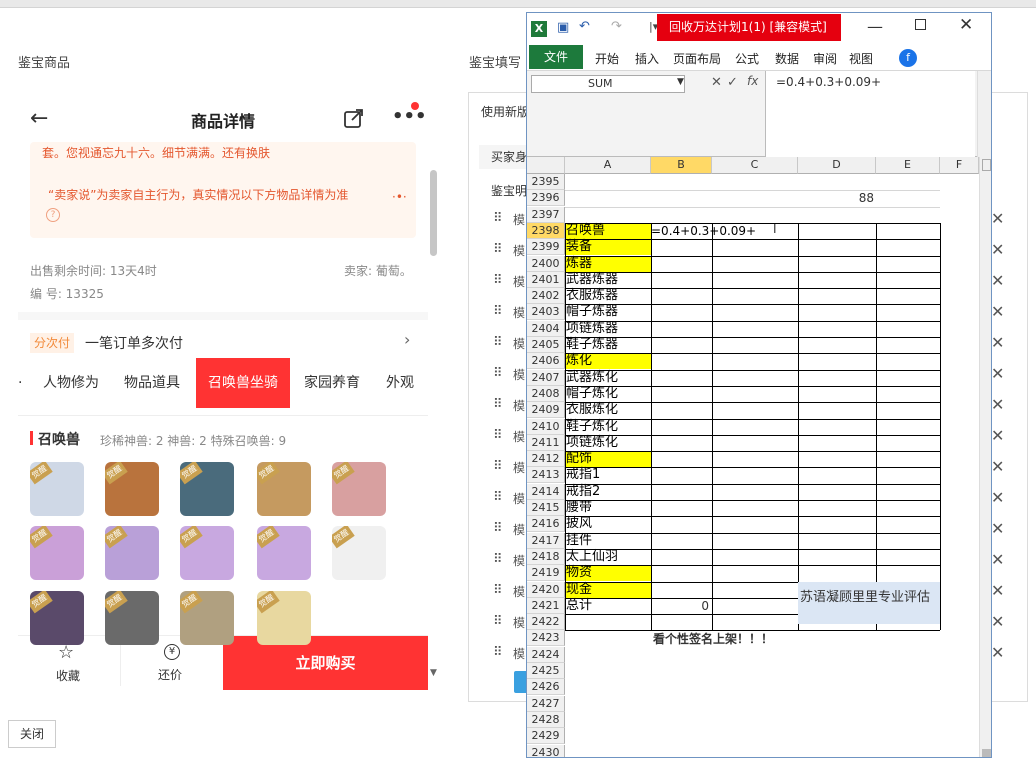 The height and width of the screenshot is (758, 1036). I want to click on cell-a: 召唤兽, so click(608, 230).